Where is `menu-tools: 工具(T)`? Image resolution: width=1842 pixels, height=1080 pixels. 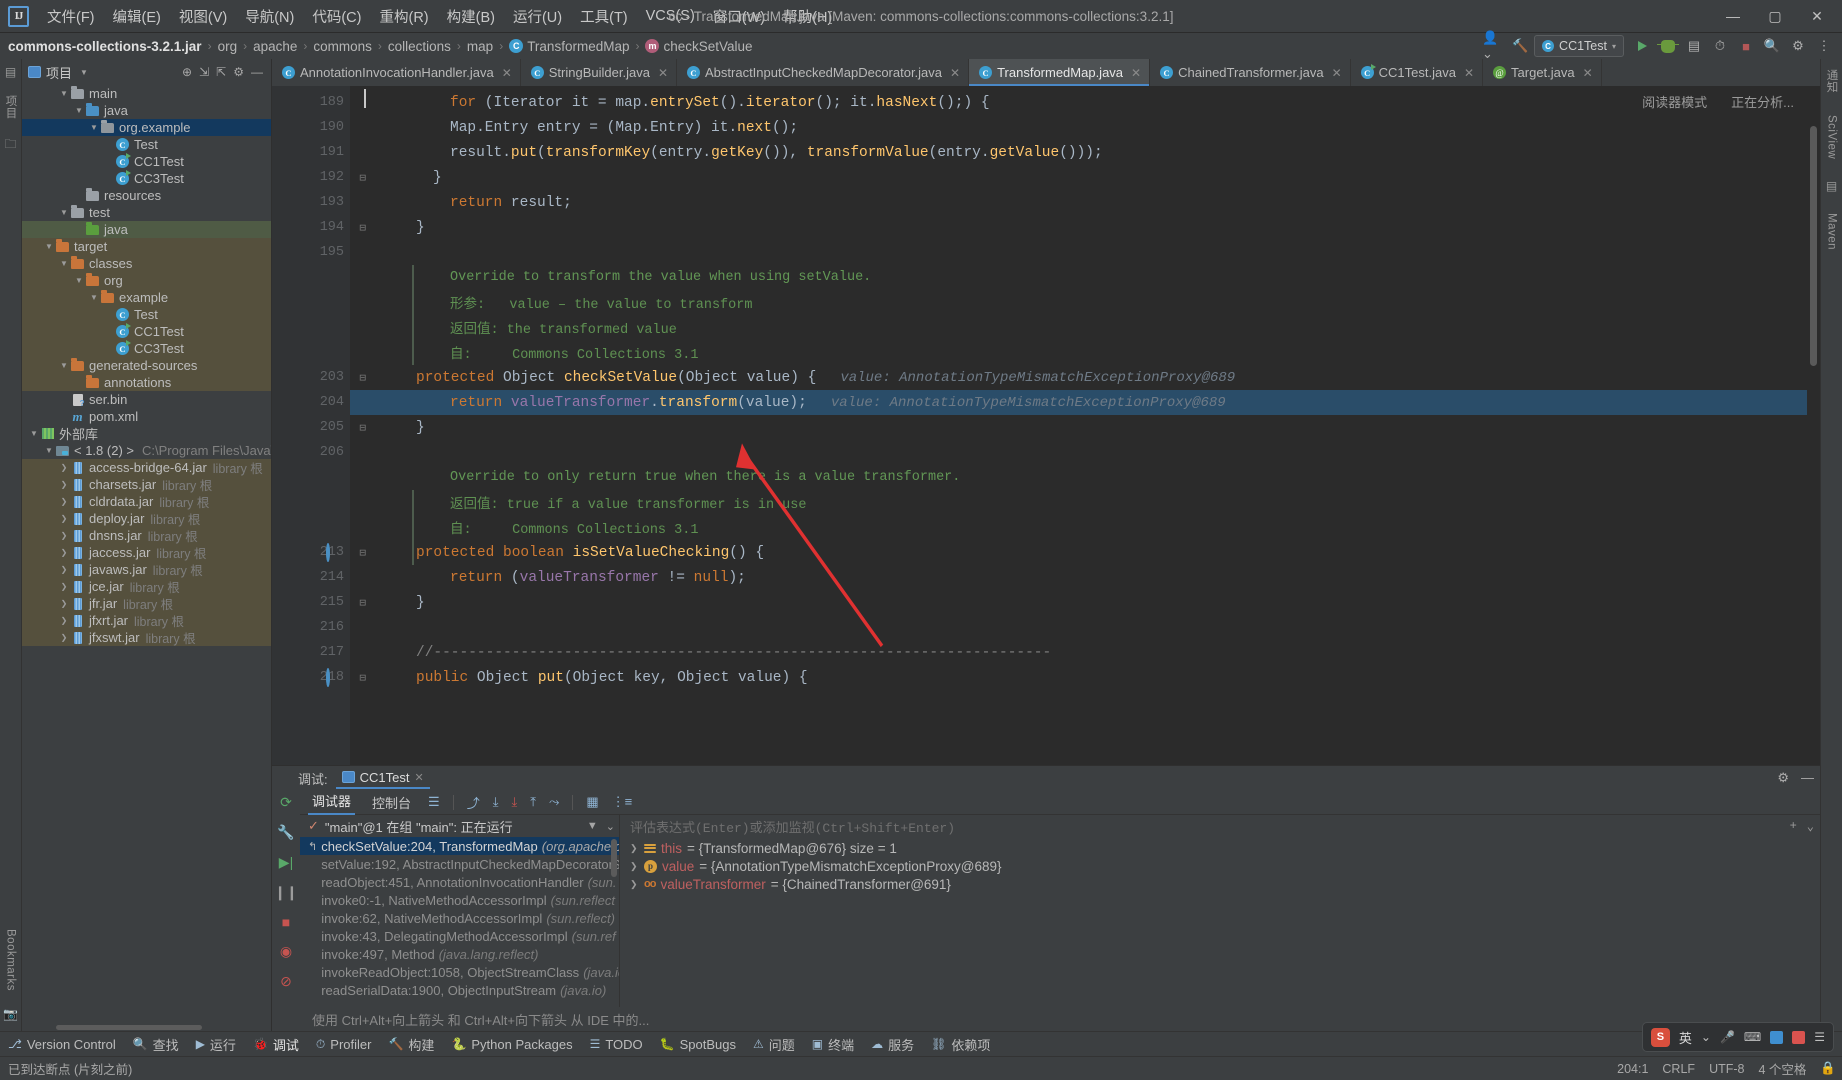 menu-tools: 工具(T) is located at coordinates (604, 16).